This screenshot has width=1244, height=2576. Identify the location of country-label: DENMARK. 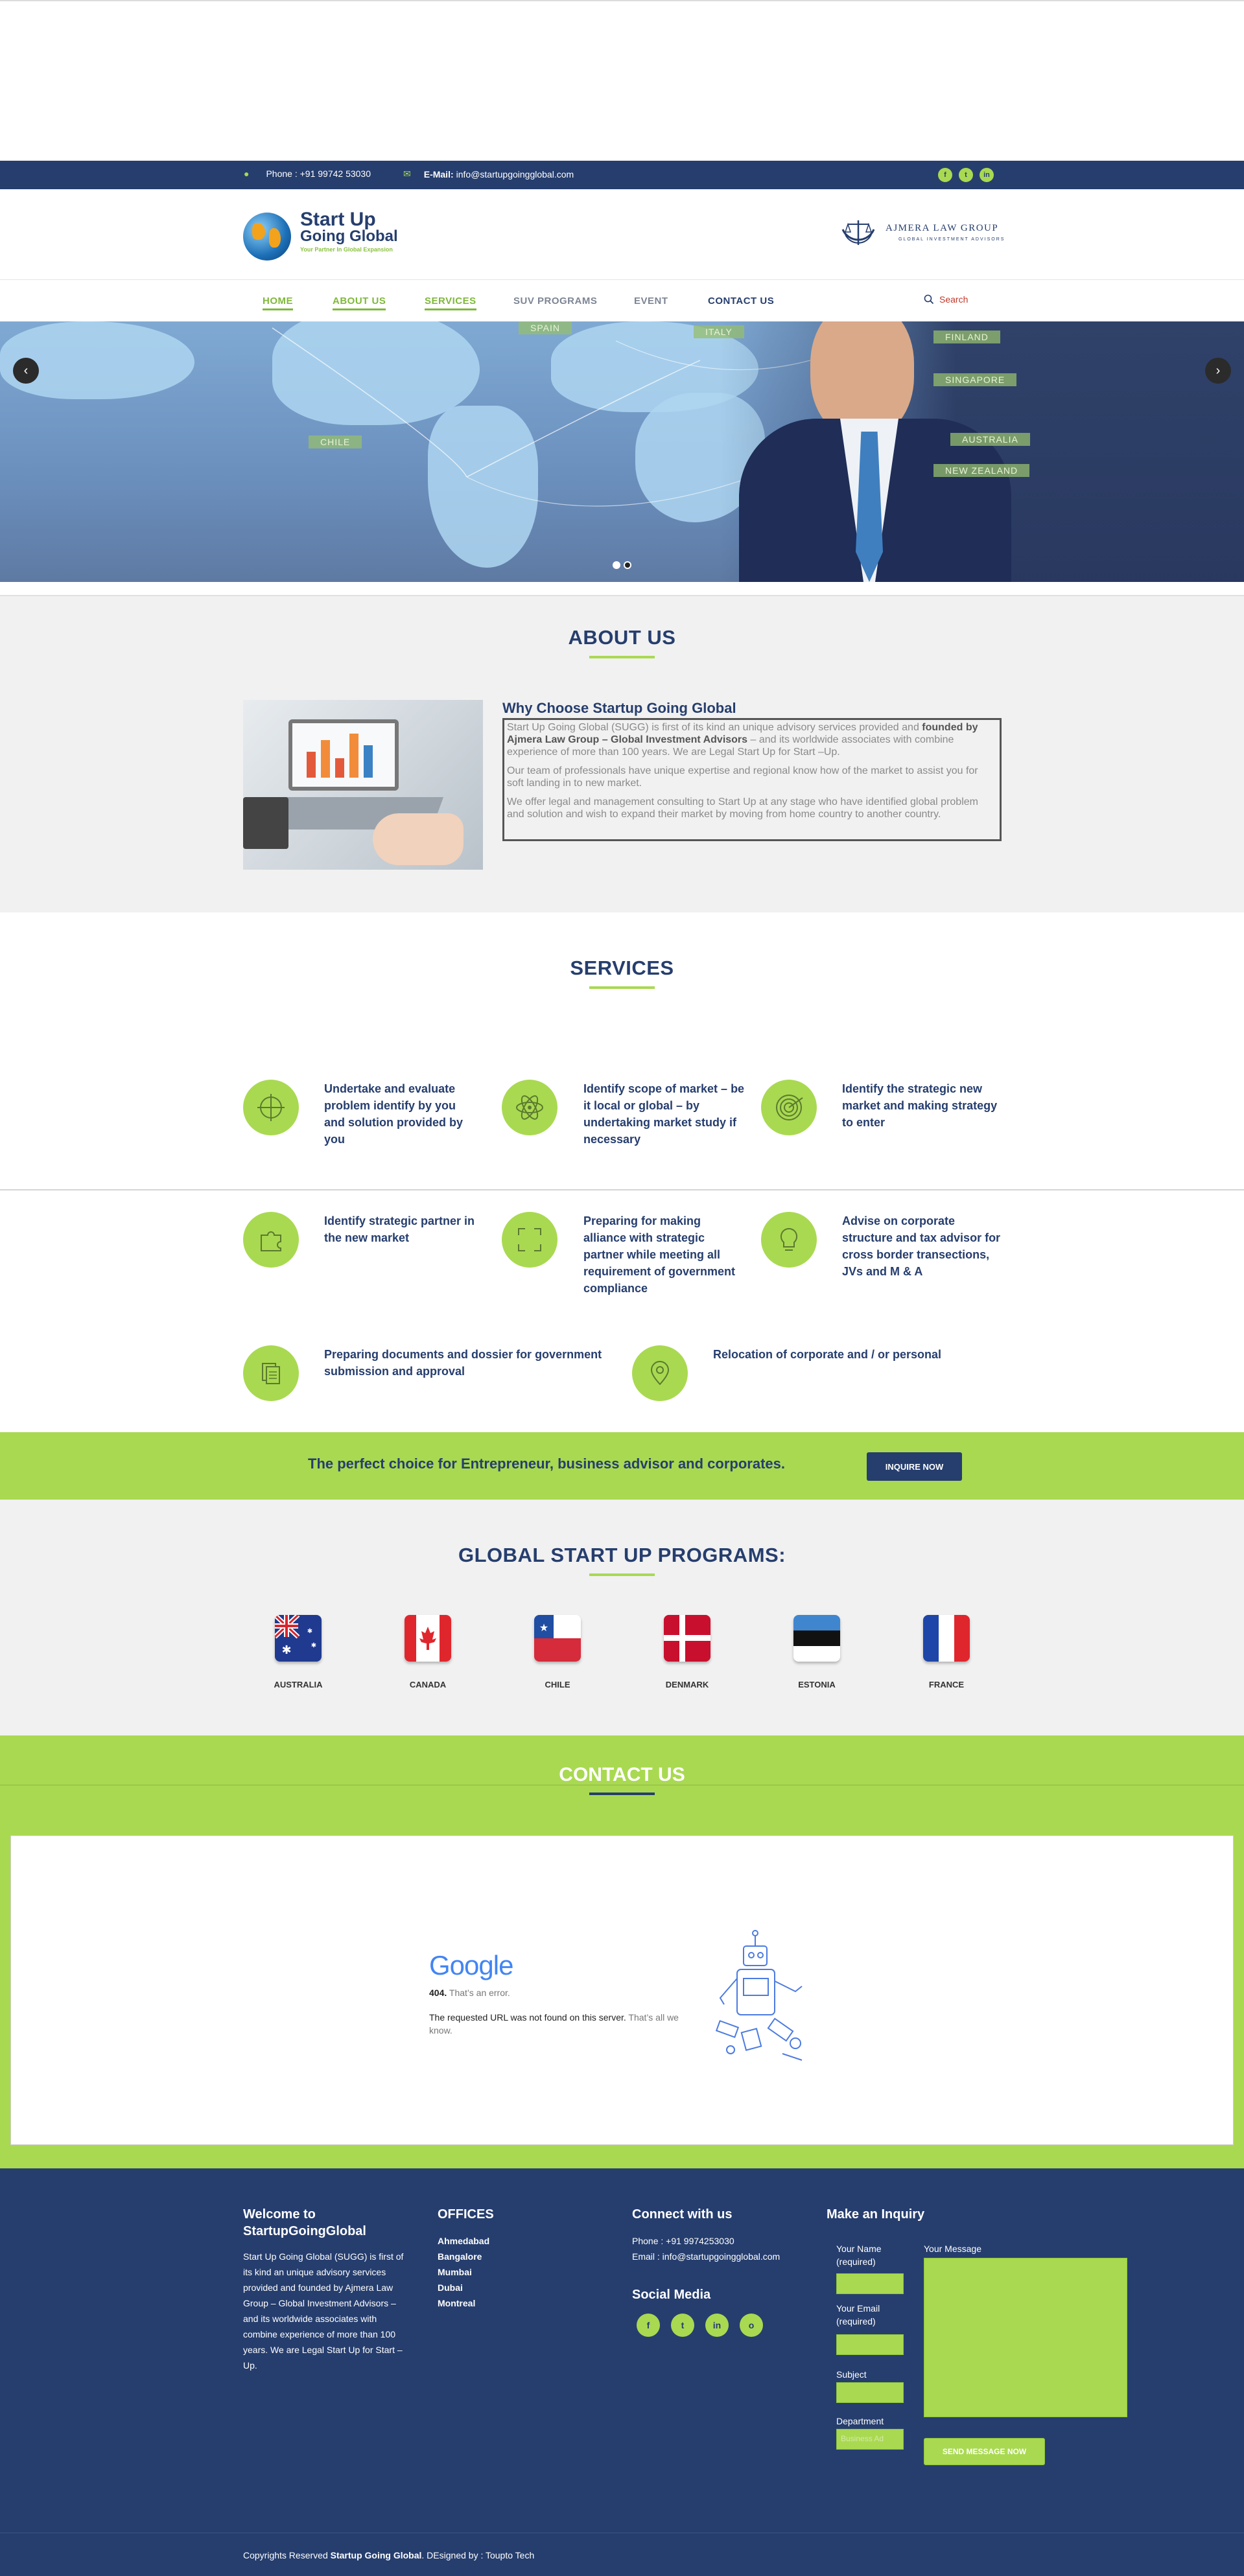
(687, 1685).